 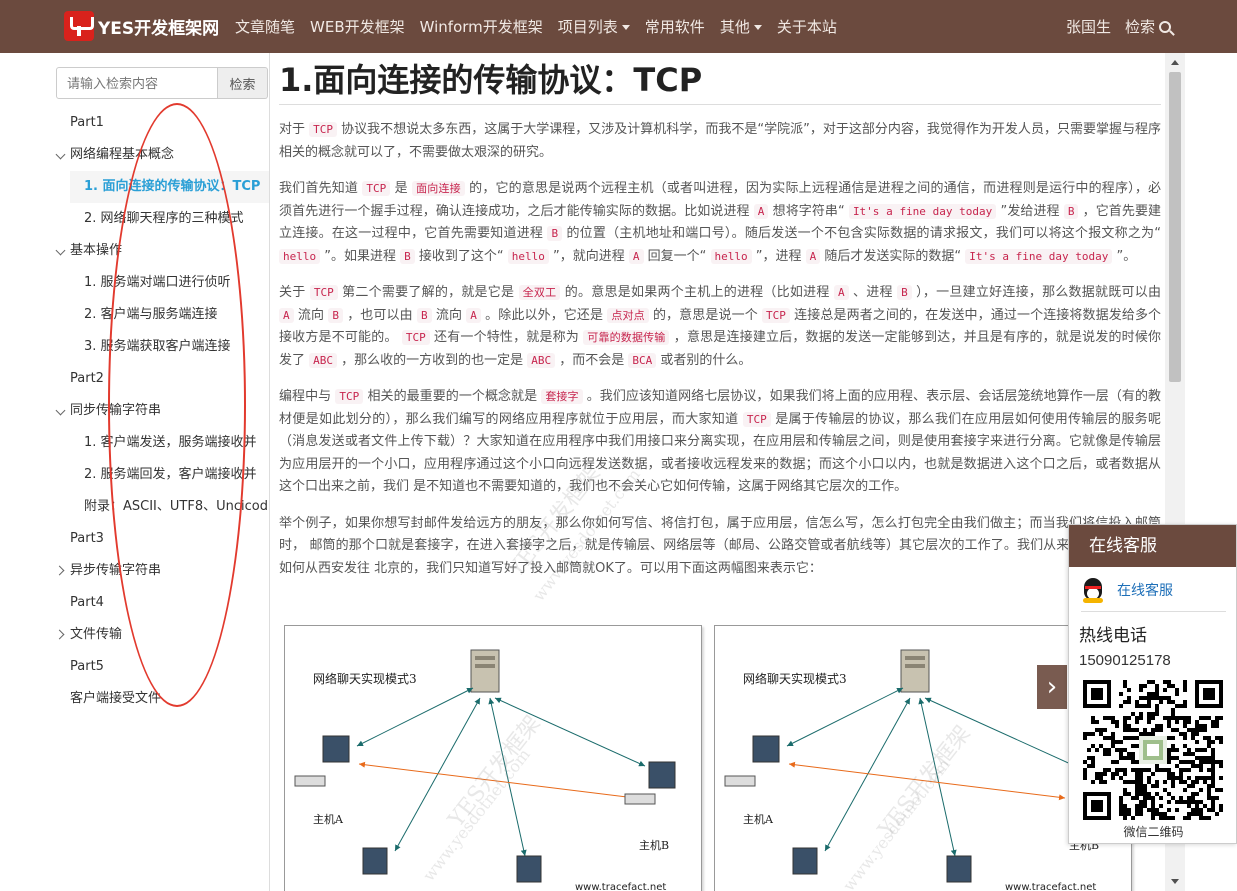 What do you see at coordinates (137, 83) in the screenshot?
I see `search-input` at bounding box center [137, 83].